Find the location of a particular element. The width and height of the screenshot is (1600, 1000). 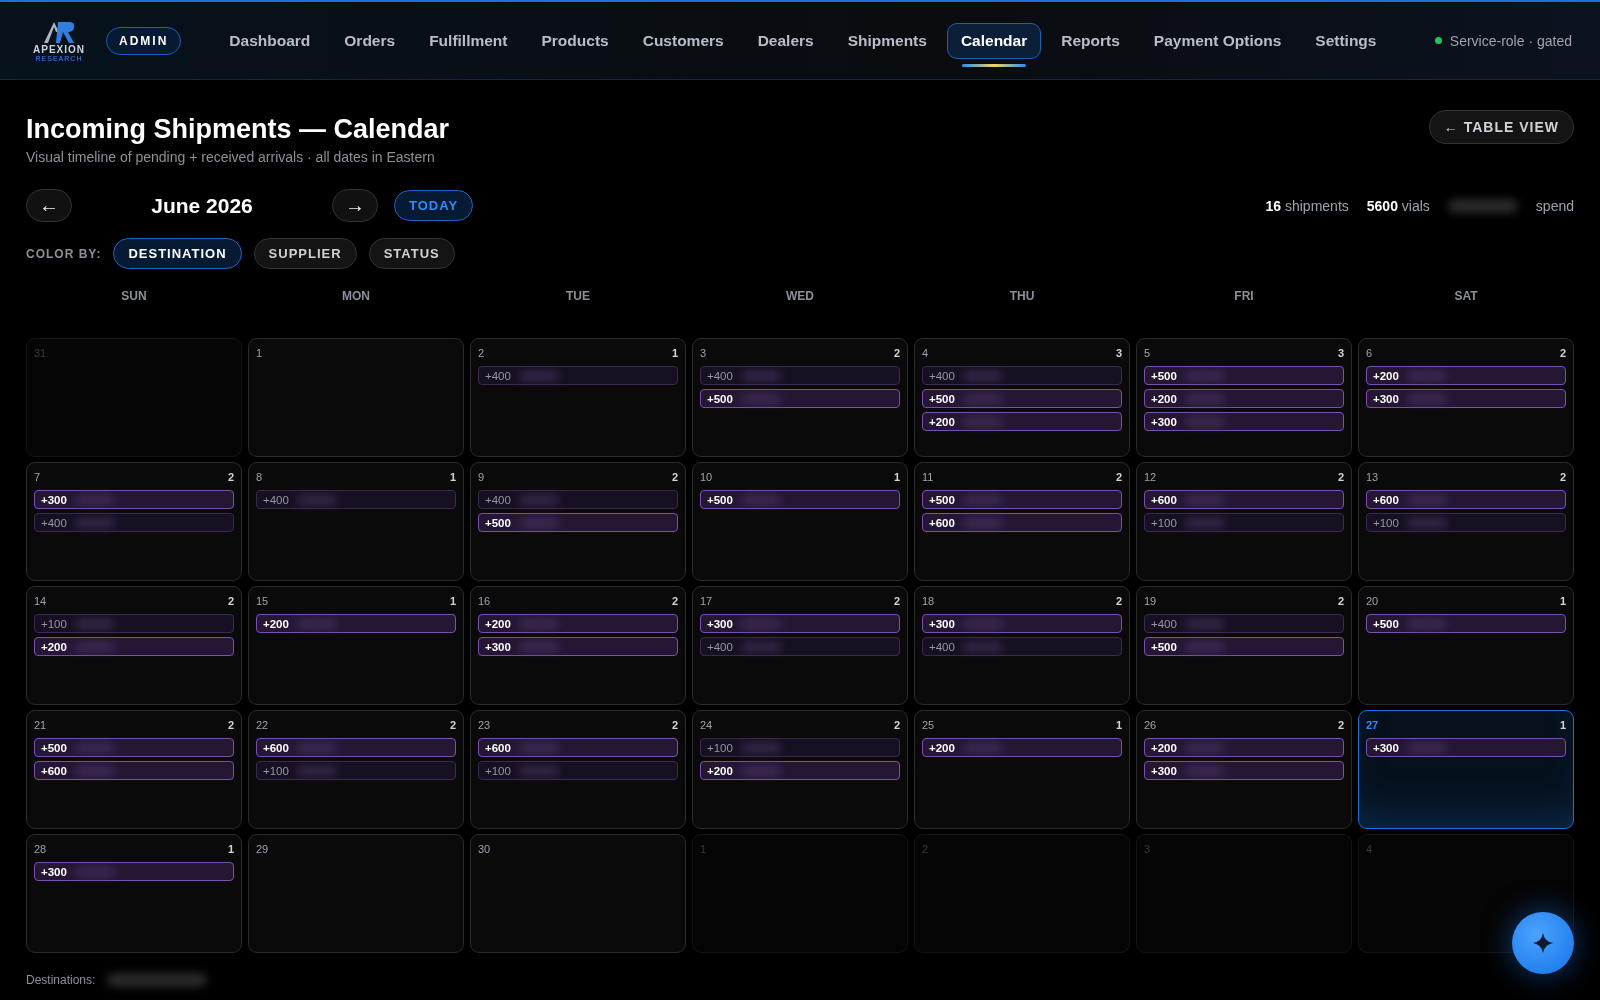

day-cell: 15 1 +200 is located at coordinates (356, 645).